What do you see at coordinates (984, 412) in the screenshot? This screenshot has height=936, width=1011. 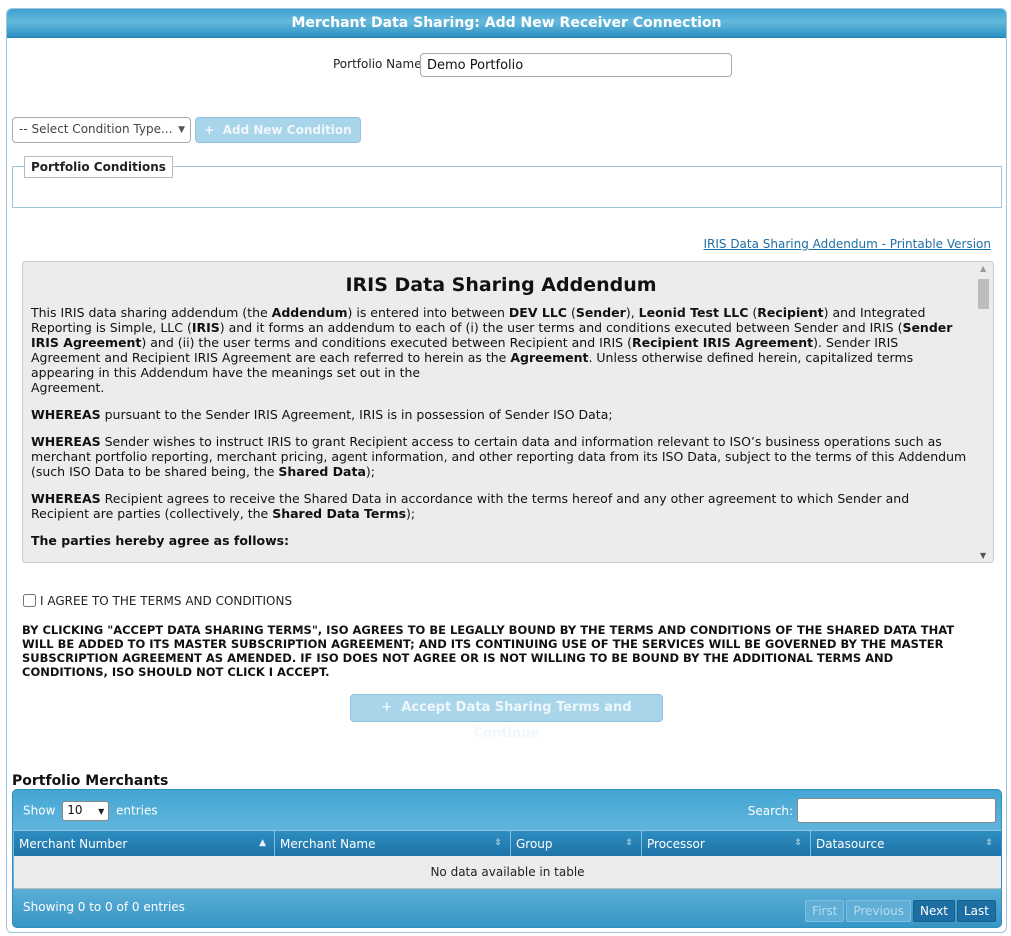 I see `addendum-scrollbar: ▲ ▼` at bounding box center [984, 412].